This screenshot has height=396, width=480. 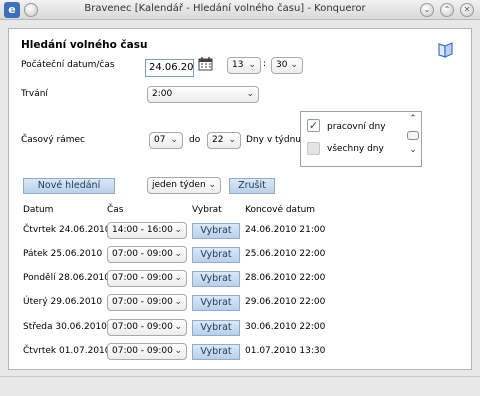 I want to click on header-select: Vybrat, so click(x=207, y=210).